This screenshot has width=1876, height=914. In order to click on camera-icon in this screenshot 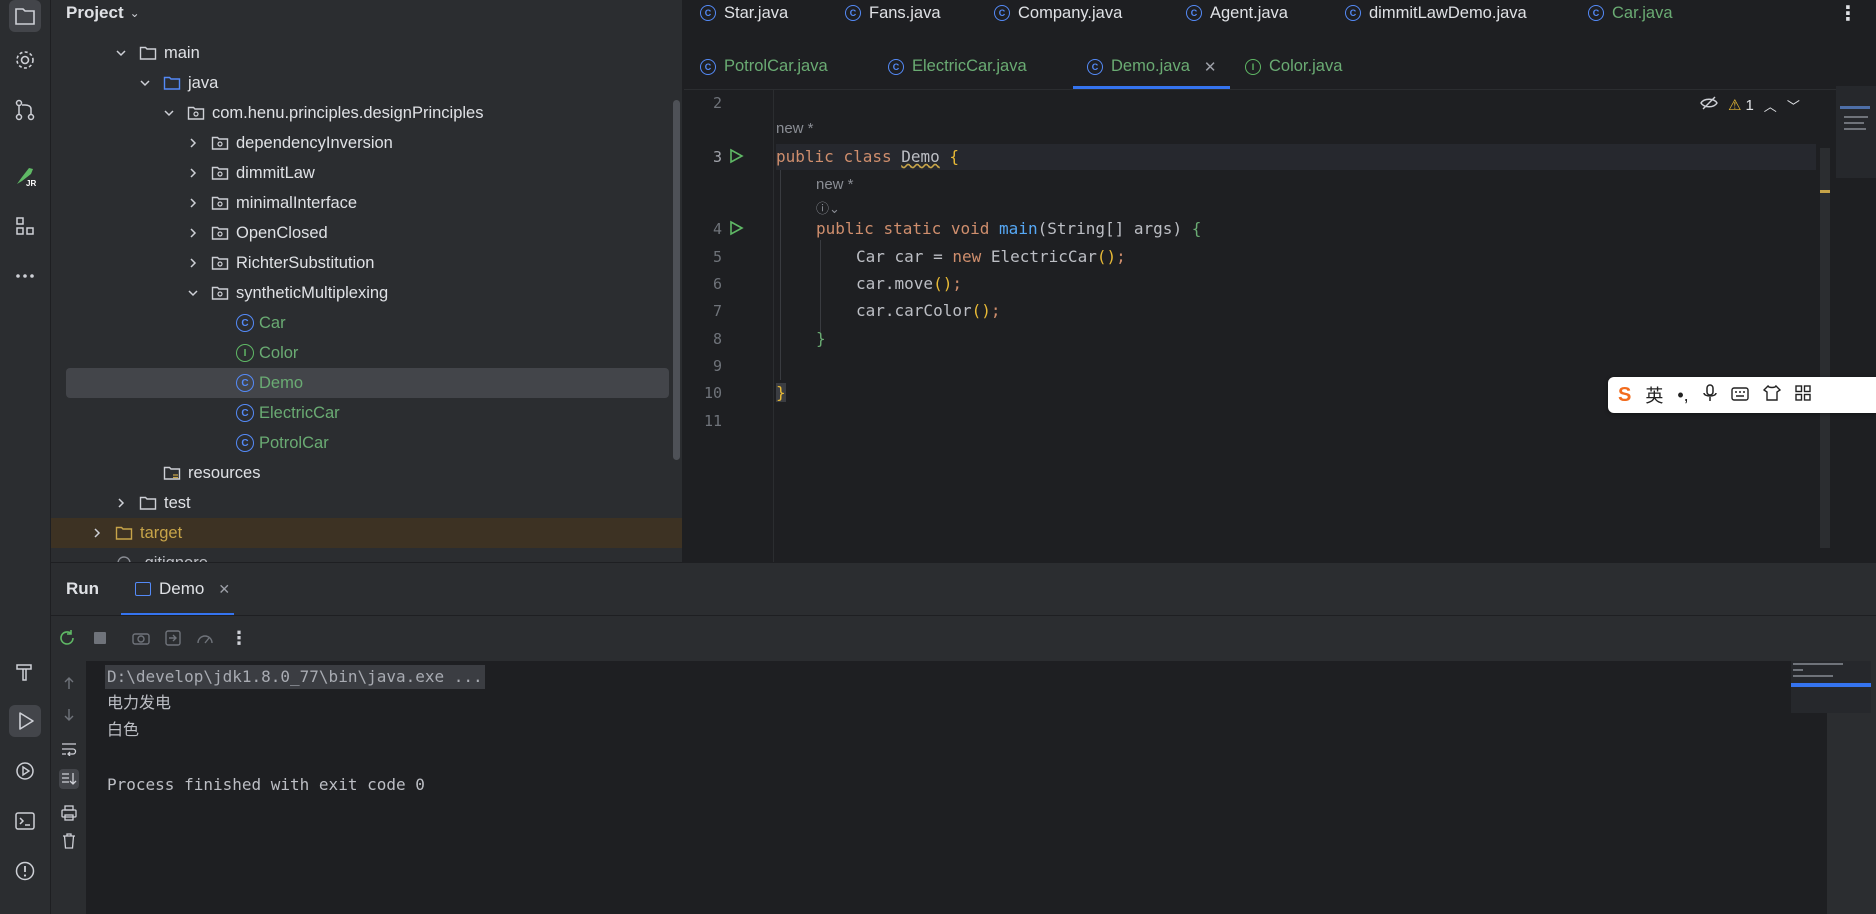, I will do `click(141, 638)`.